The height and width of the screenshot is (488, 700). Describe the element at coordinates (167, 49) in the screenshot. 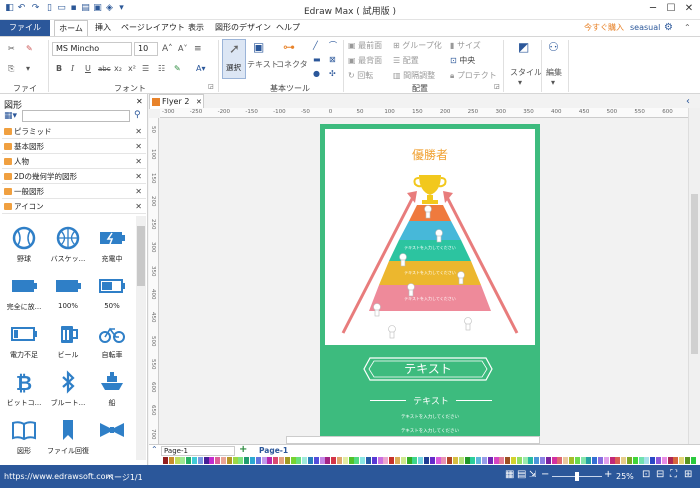

I see `grow-font-icon: A˄` at that location.